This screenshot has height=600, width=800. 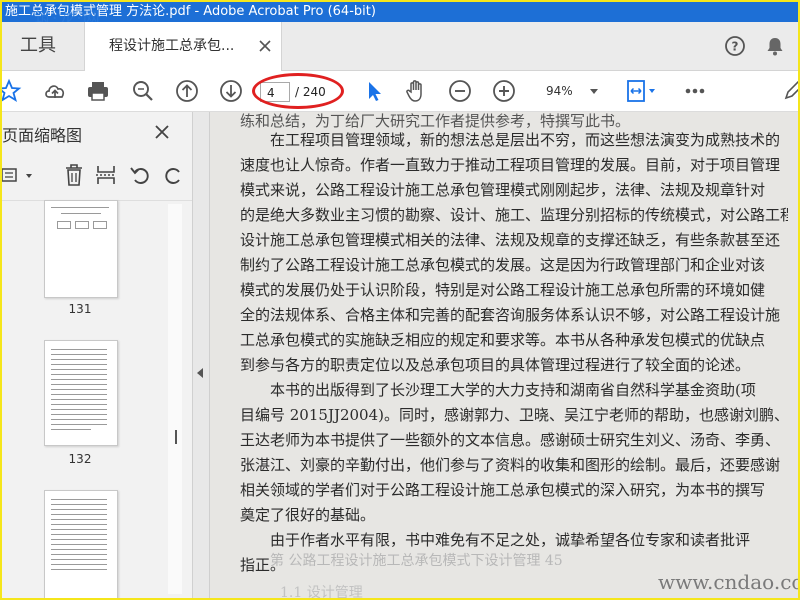 What do you see at coordinates (55, 91) in the screenshot?
I see `cloud-upload-icon` at bounding box center [55, 91].